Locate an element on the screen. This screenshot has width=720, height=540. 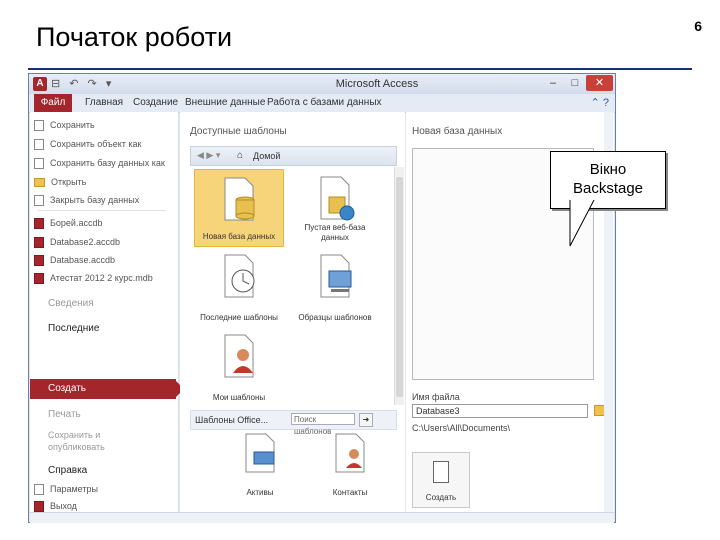
template-blank-db: Новая база данных is located at coordinates (239, 208).